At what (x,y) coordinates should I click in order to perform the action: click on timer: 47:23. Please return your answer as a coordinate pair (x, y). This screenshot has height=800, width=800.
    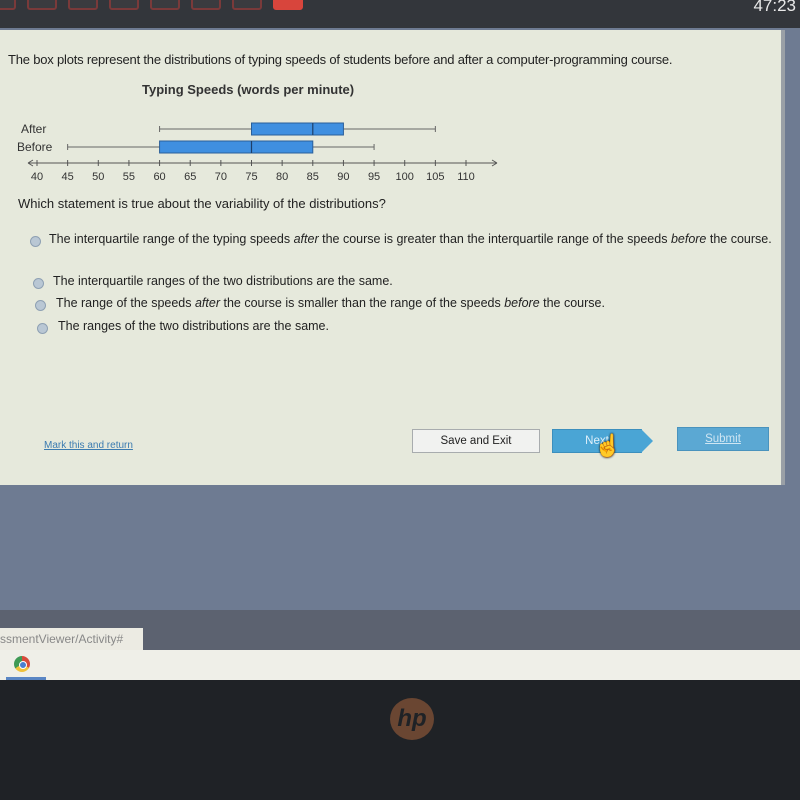
    Looking at the image, I should click on (774, 7).